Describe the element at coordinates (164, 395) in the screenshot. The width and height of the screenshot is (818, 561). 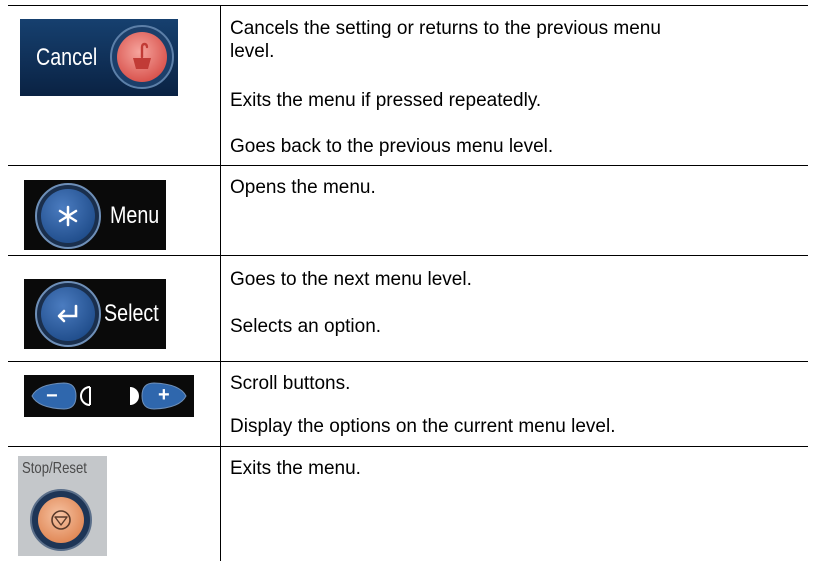
I see `scroll-plus-label: +` at that location.